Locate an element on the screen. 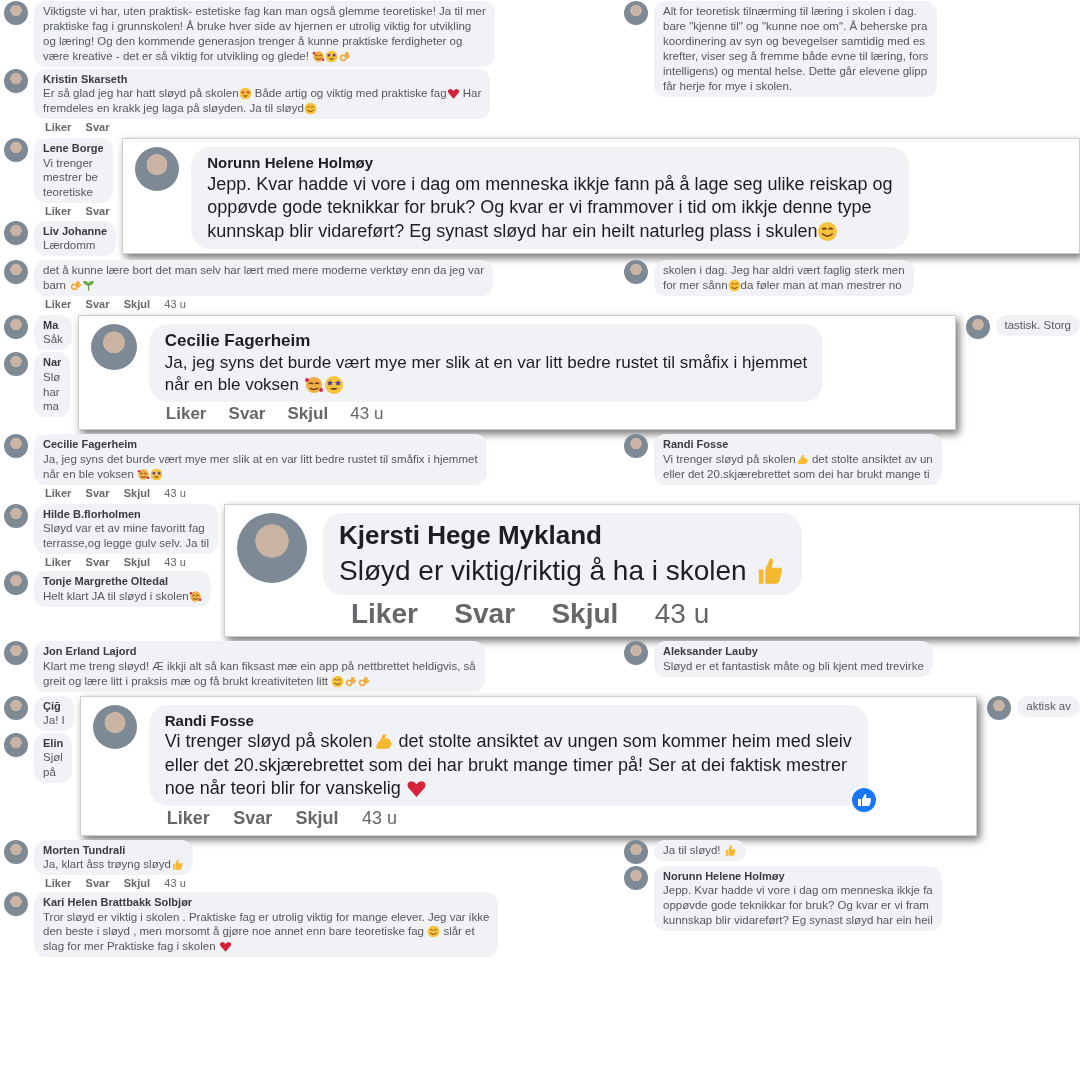 Image resolution: width=1080 pixels, height=1080 pixels. comment-text: Sløyd er et fantastisk måte og bli kjent med trevirke is located at coordinates (793, 666).